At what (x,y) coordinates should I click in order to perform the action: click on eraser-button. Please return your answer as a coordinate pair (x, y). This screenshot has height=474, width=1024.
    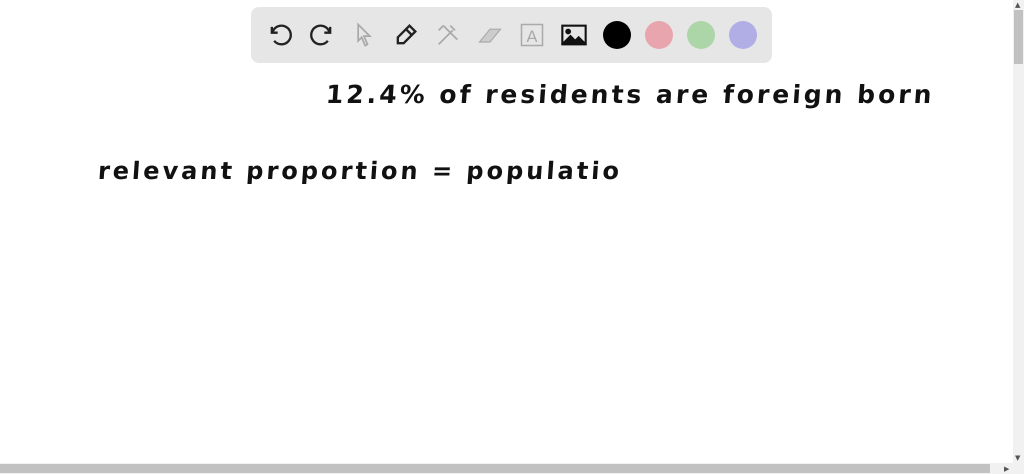
    Looking at the image, I should click on (490, 35).